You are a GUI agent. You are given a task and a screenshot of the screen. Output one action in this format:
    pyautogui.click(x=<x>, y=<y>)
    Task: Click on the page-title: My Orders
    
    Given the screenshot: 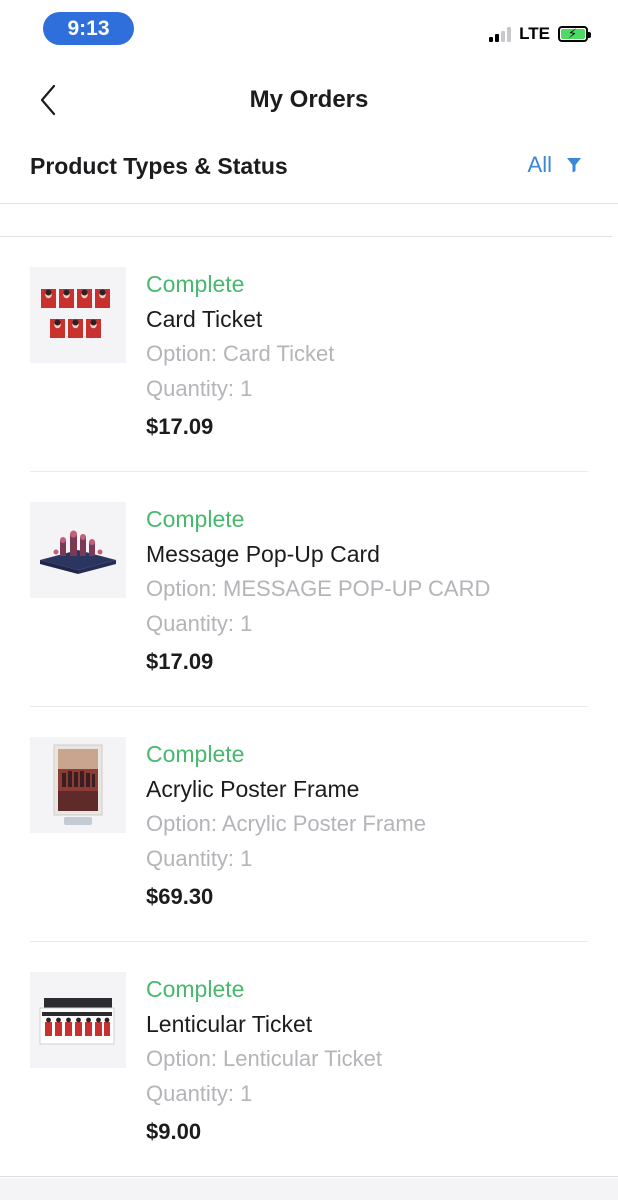 What is the action you would take?
    pyautogui.click(x=309, y=99)
    